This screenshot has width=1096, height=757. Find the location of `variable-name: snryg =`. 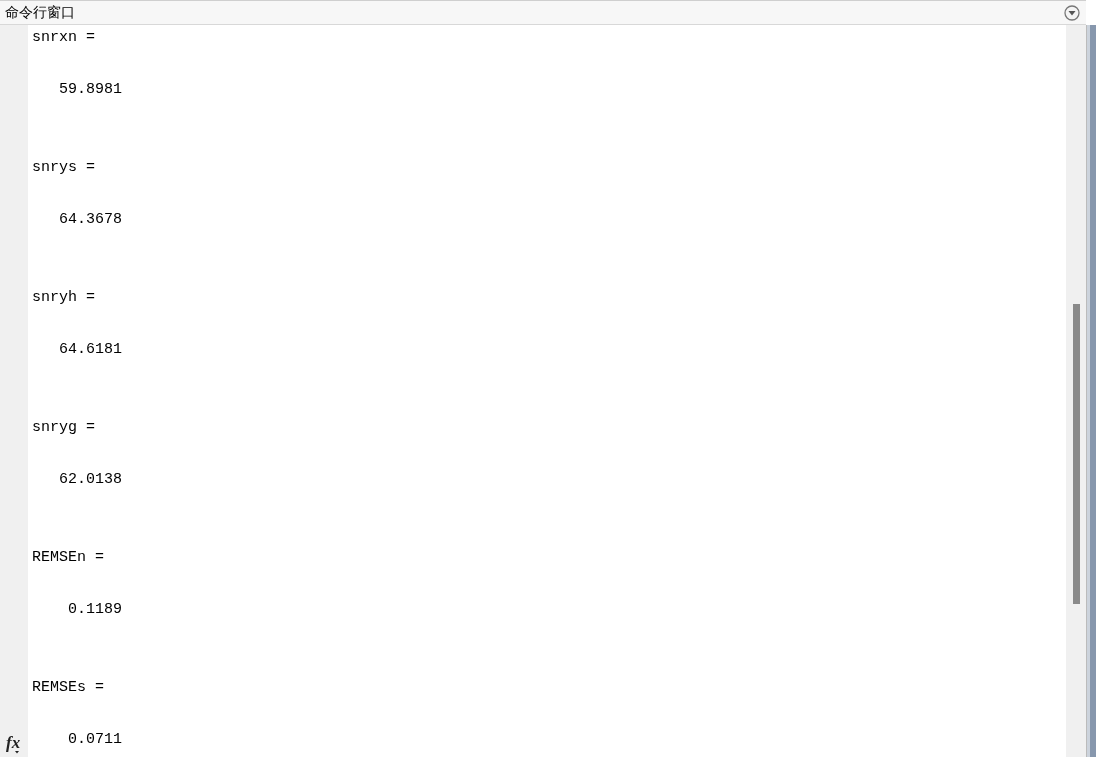

variable-name: snryg = is located at coordinates (63, 427).